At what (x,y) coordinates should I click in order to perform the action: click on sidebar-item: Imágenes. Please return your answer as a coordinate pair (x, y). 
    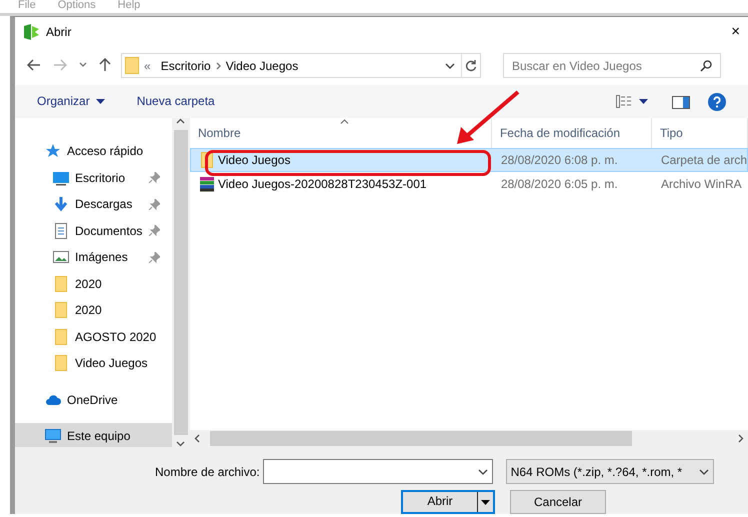
    Looking at the image, I should click on (93, 257).